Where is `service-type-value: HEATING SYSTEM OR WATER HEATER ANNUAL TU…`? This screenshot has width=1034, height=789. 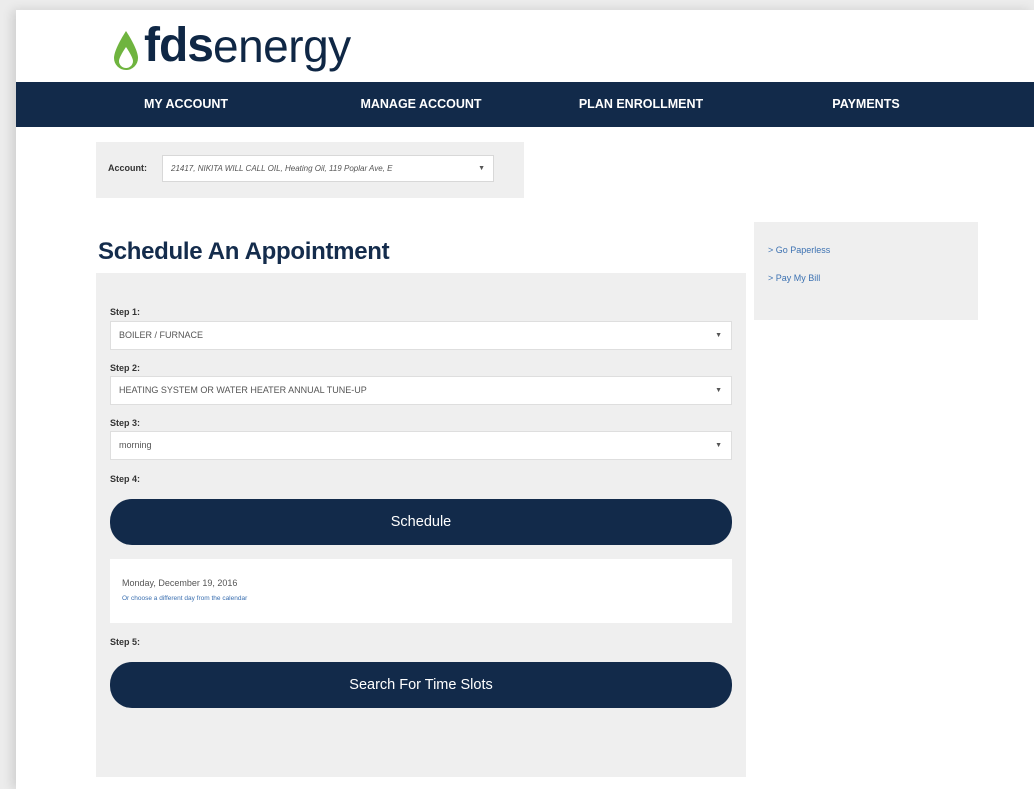
service-type-value: HEATING SYSTEM OR WATER HEATER ANNUAL TU… is located at coordinates (243, 390).